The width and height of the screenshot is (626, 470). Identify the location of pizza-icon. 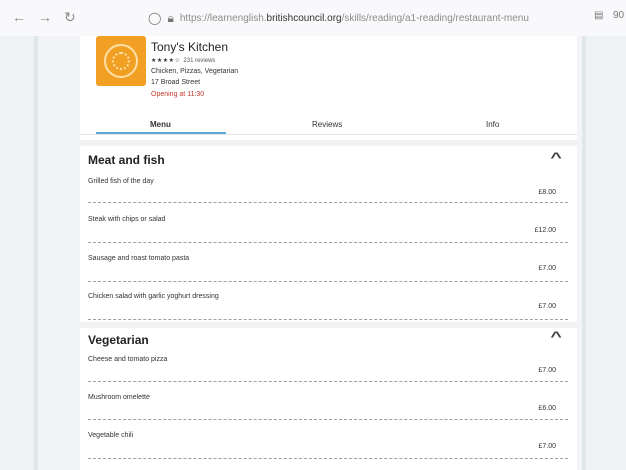
(121, 61).